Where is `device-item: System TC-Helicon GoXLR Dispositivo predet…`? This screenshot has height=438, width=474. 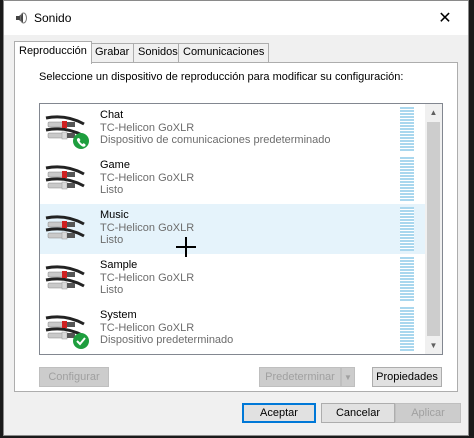
device-item: System TC-Helicon GoXLR Dispositivo predet… is located at coordinates (233, 329).